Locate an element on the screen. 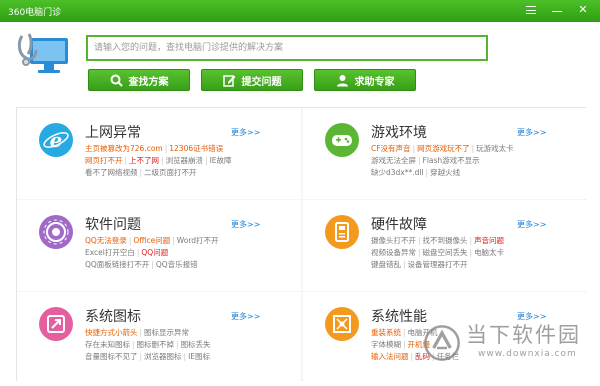 This screenshot has height=386, width=600. ie-icon: e is located at coordinates (56, 140).